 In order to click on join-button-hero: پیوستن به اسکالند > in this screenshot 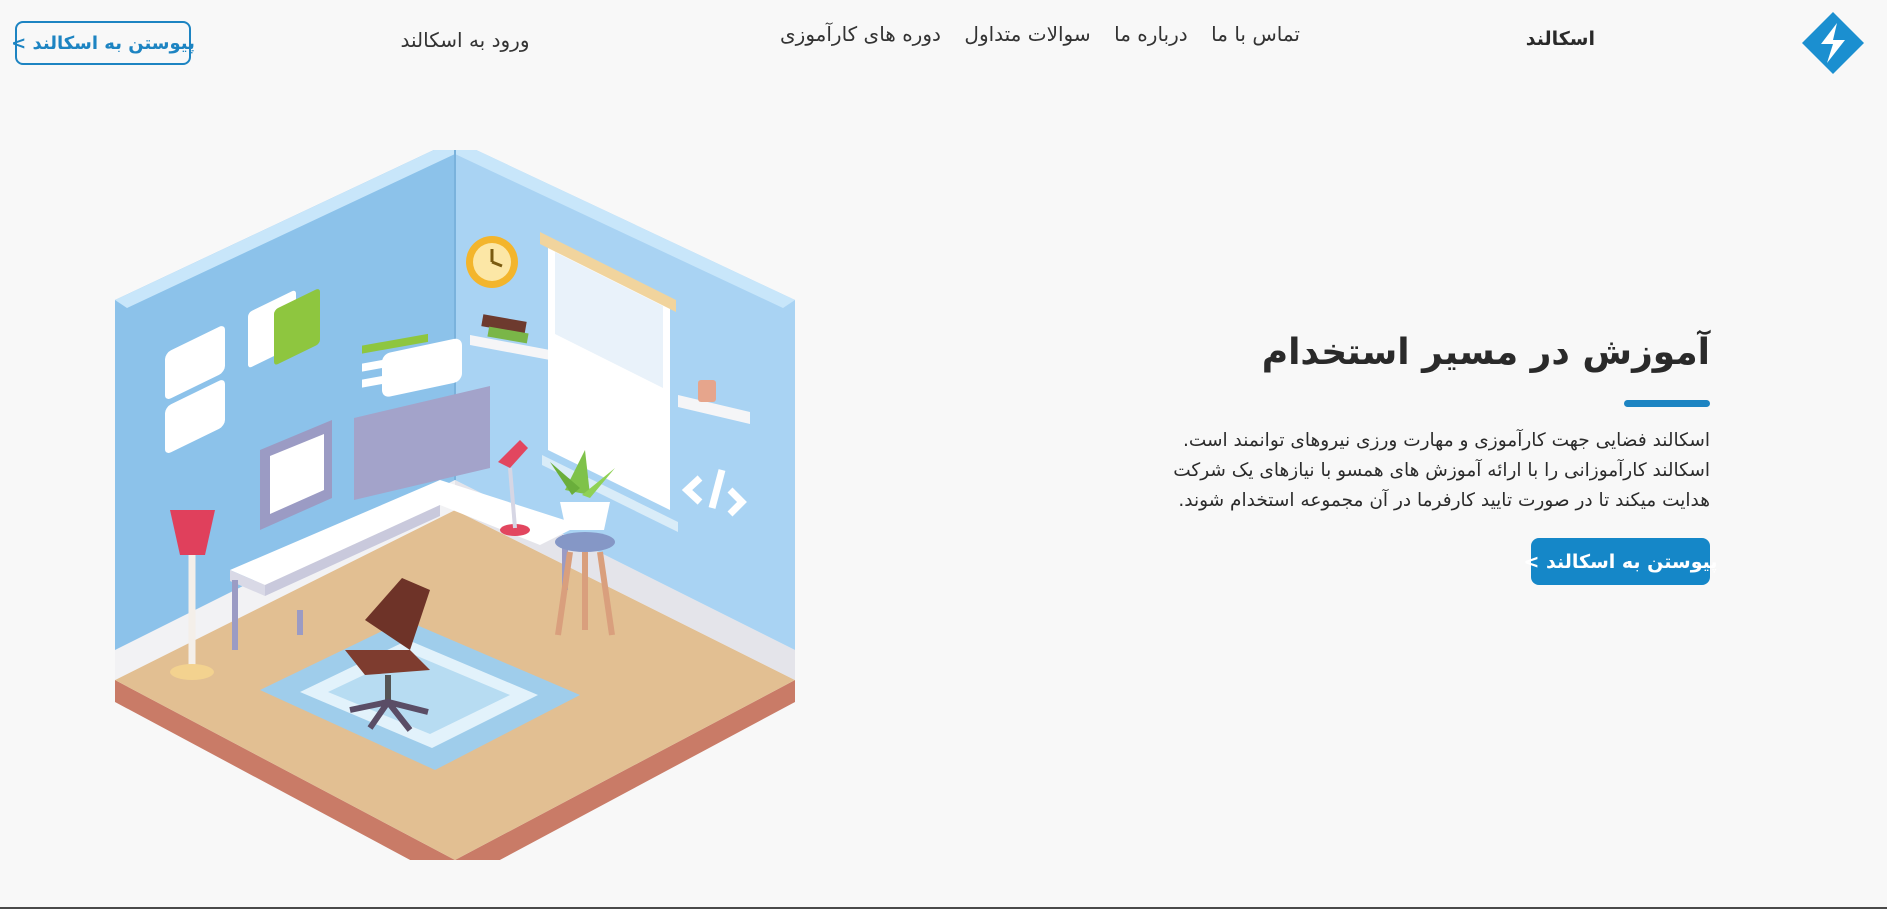, I will do `click(1620, 561)`.